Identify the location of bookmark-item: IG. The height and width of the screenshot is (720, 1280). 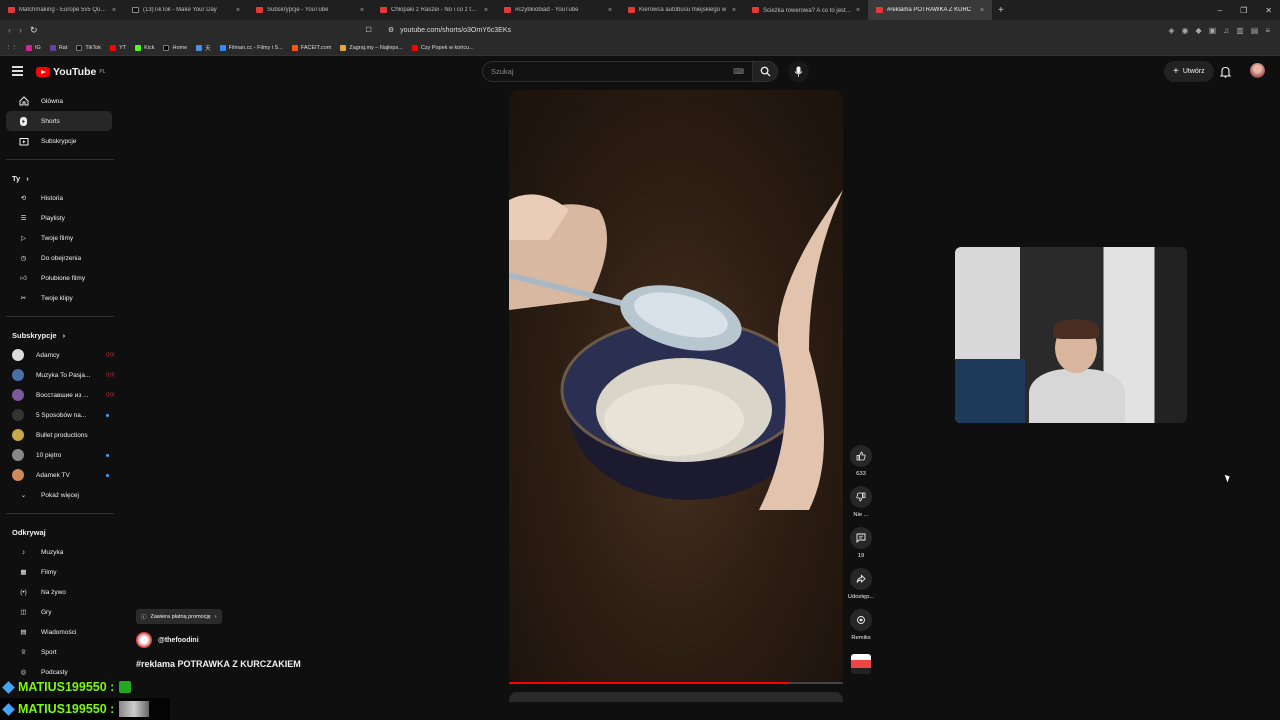
(33, 47).